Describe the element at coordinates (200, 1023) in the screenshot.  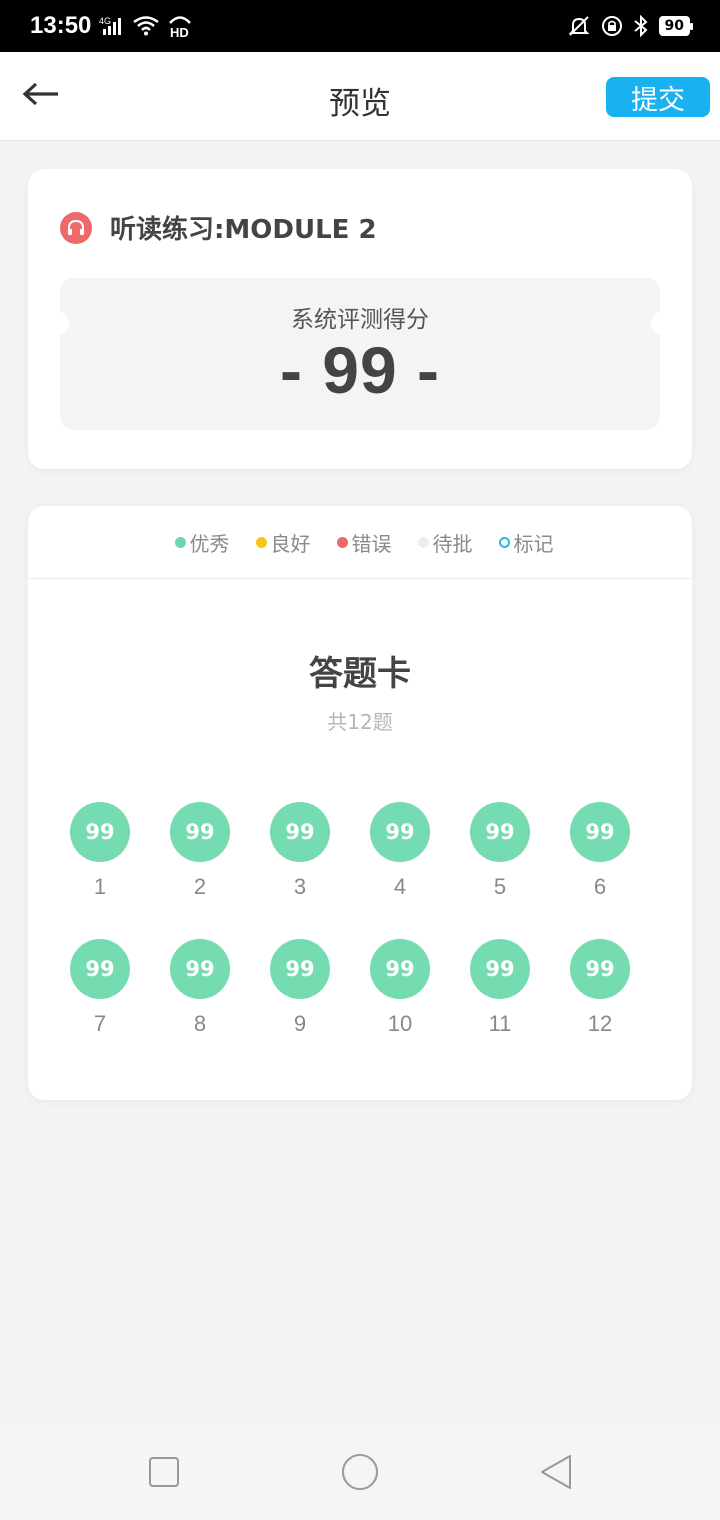
I see `question-number: 8` at that location.